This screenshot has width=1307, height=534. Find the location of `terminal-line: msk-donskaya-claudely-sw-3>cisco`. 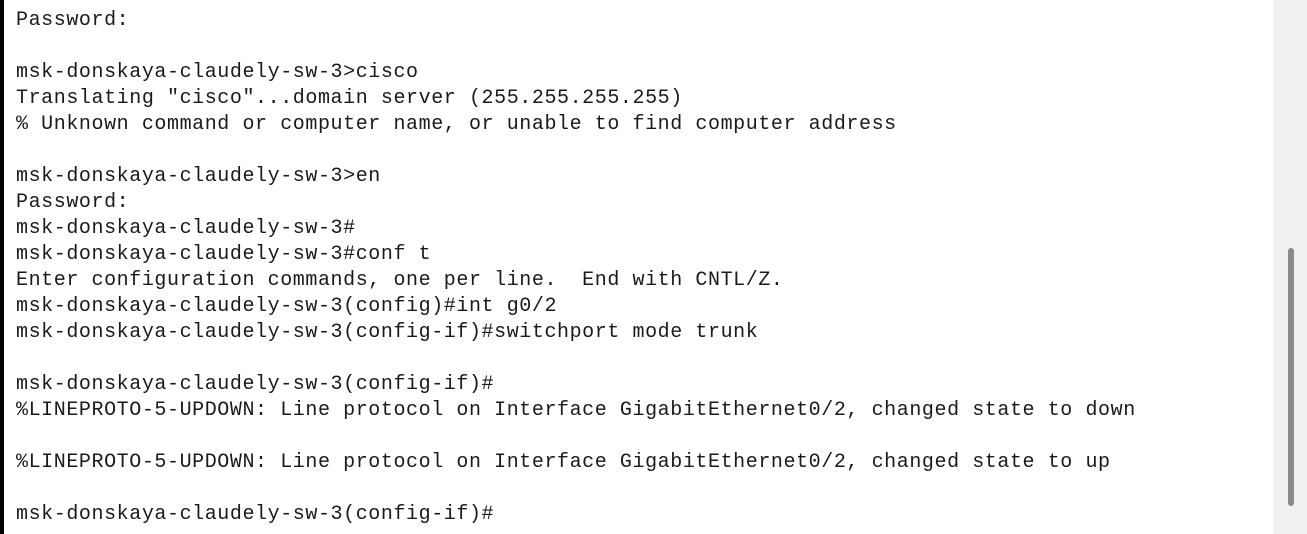

terminal-line: msk-donskaya-claudely-sw-3>cisco is located at coordinates (217, 72).